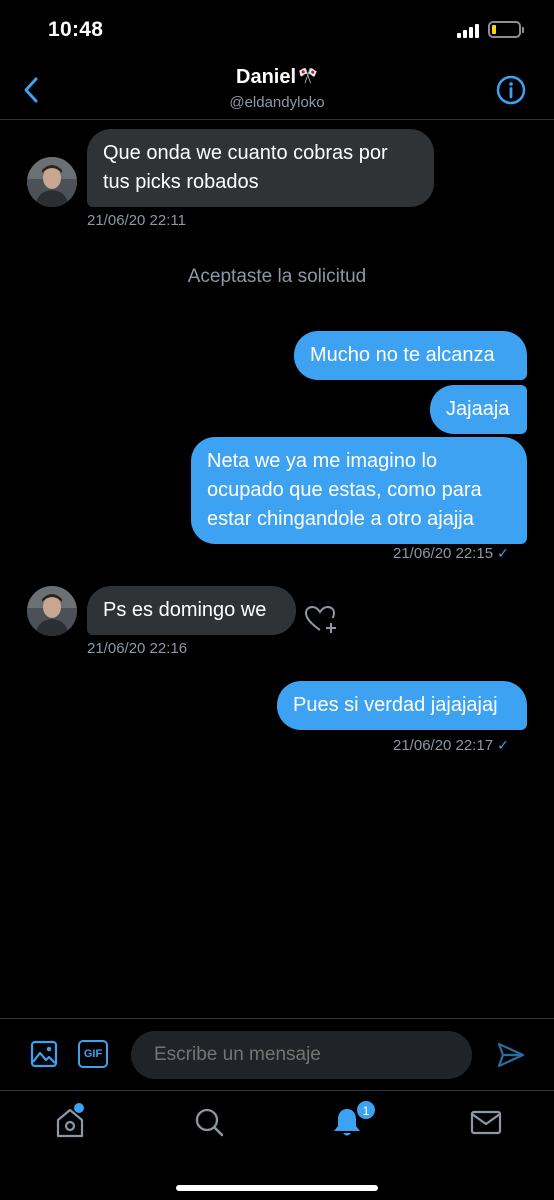  Describe the element at coordinates (76, 29) in the screenshot. I see `status-time: 10:48` at that location.